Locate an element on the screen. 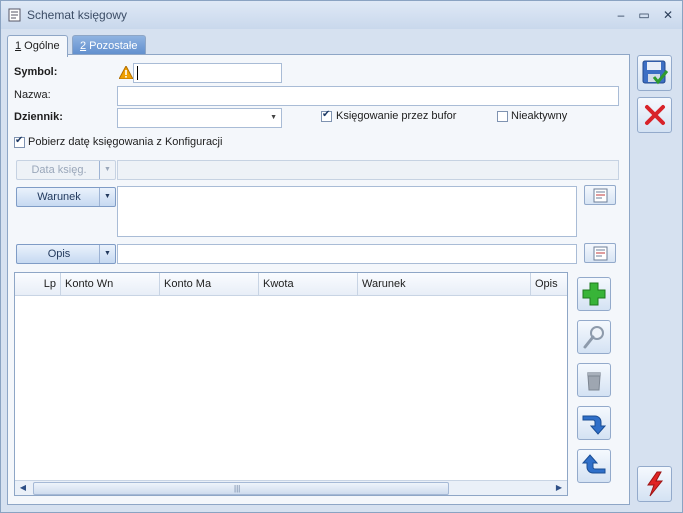 This screenshot has height=513, width=683. tab-label: Ogólne is located at coordinates (40, 46).